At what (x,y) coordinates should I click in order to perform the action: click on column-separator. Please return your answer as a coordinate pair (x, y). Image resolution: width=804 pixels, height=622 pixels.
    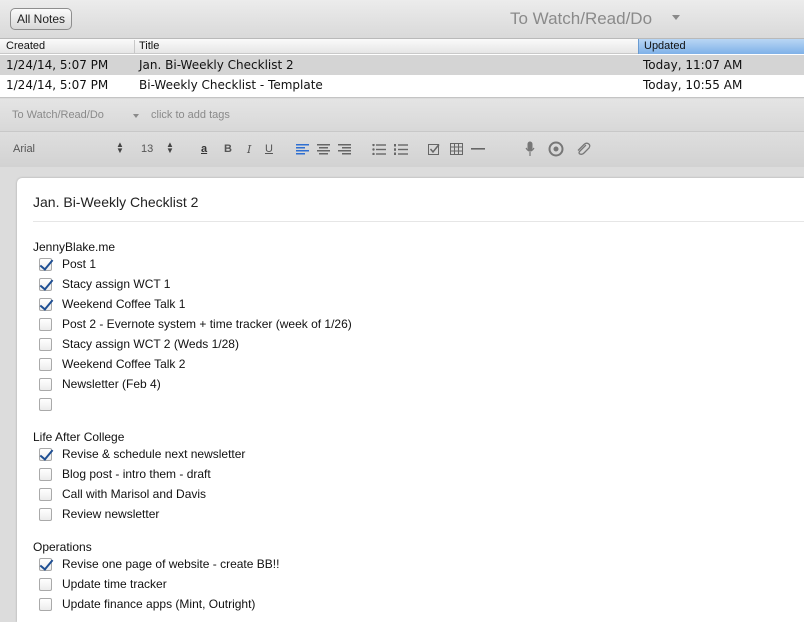
    Looking at the image, I should click on (134, 46).